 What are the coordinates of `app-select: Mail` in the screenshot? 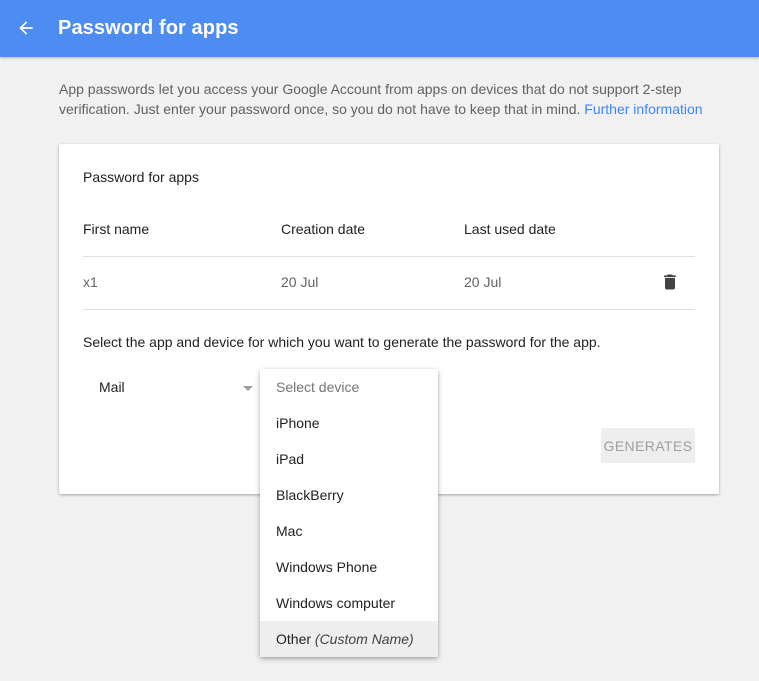 It's located at (172, 387).